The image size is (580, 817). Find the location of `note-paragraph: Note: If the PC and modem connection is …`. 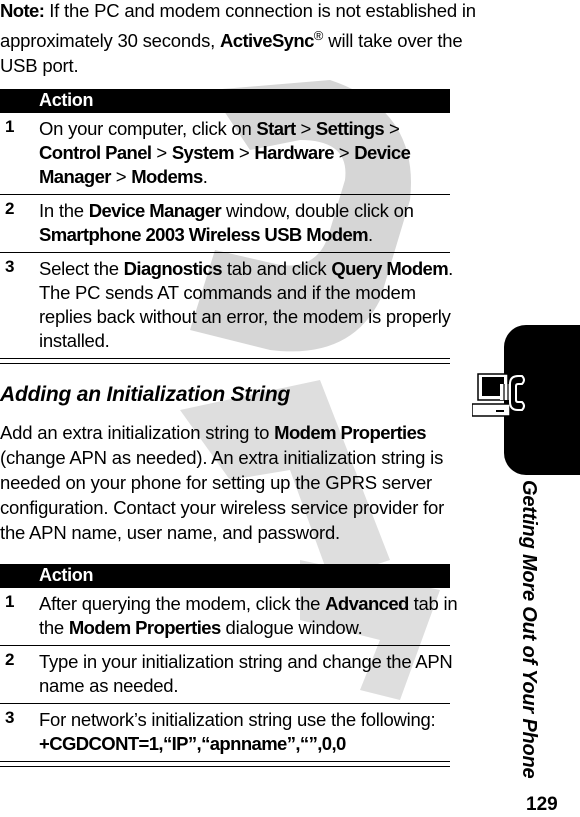

note-paragraph: Note: If the PC and modem connection is … is located at coordinates (240, 39).